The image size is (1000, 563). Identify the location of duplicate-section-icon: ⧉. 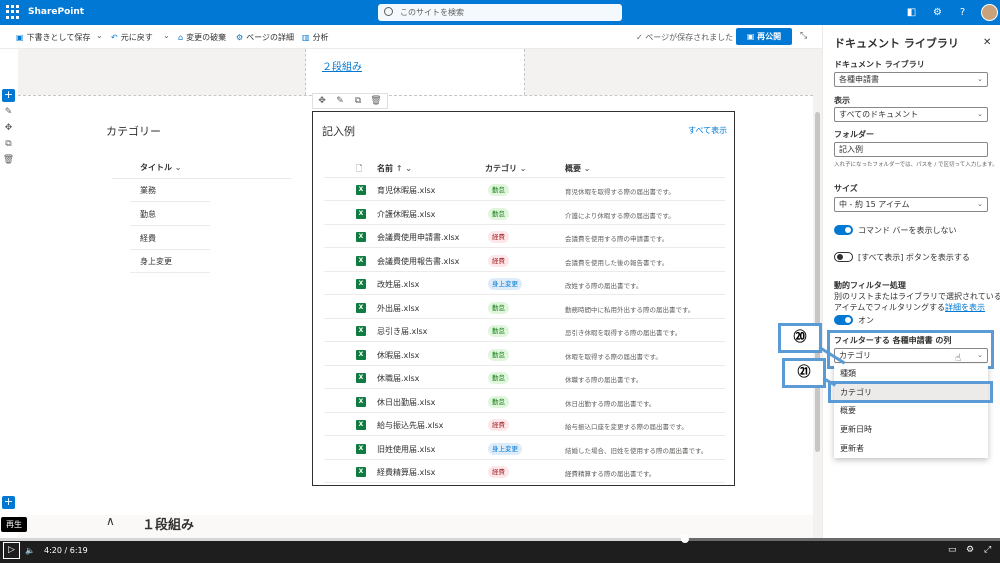
(8, 144).